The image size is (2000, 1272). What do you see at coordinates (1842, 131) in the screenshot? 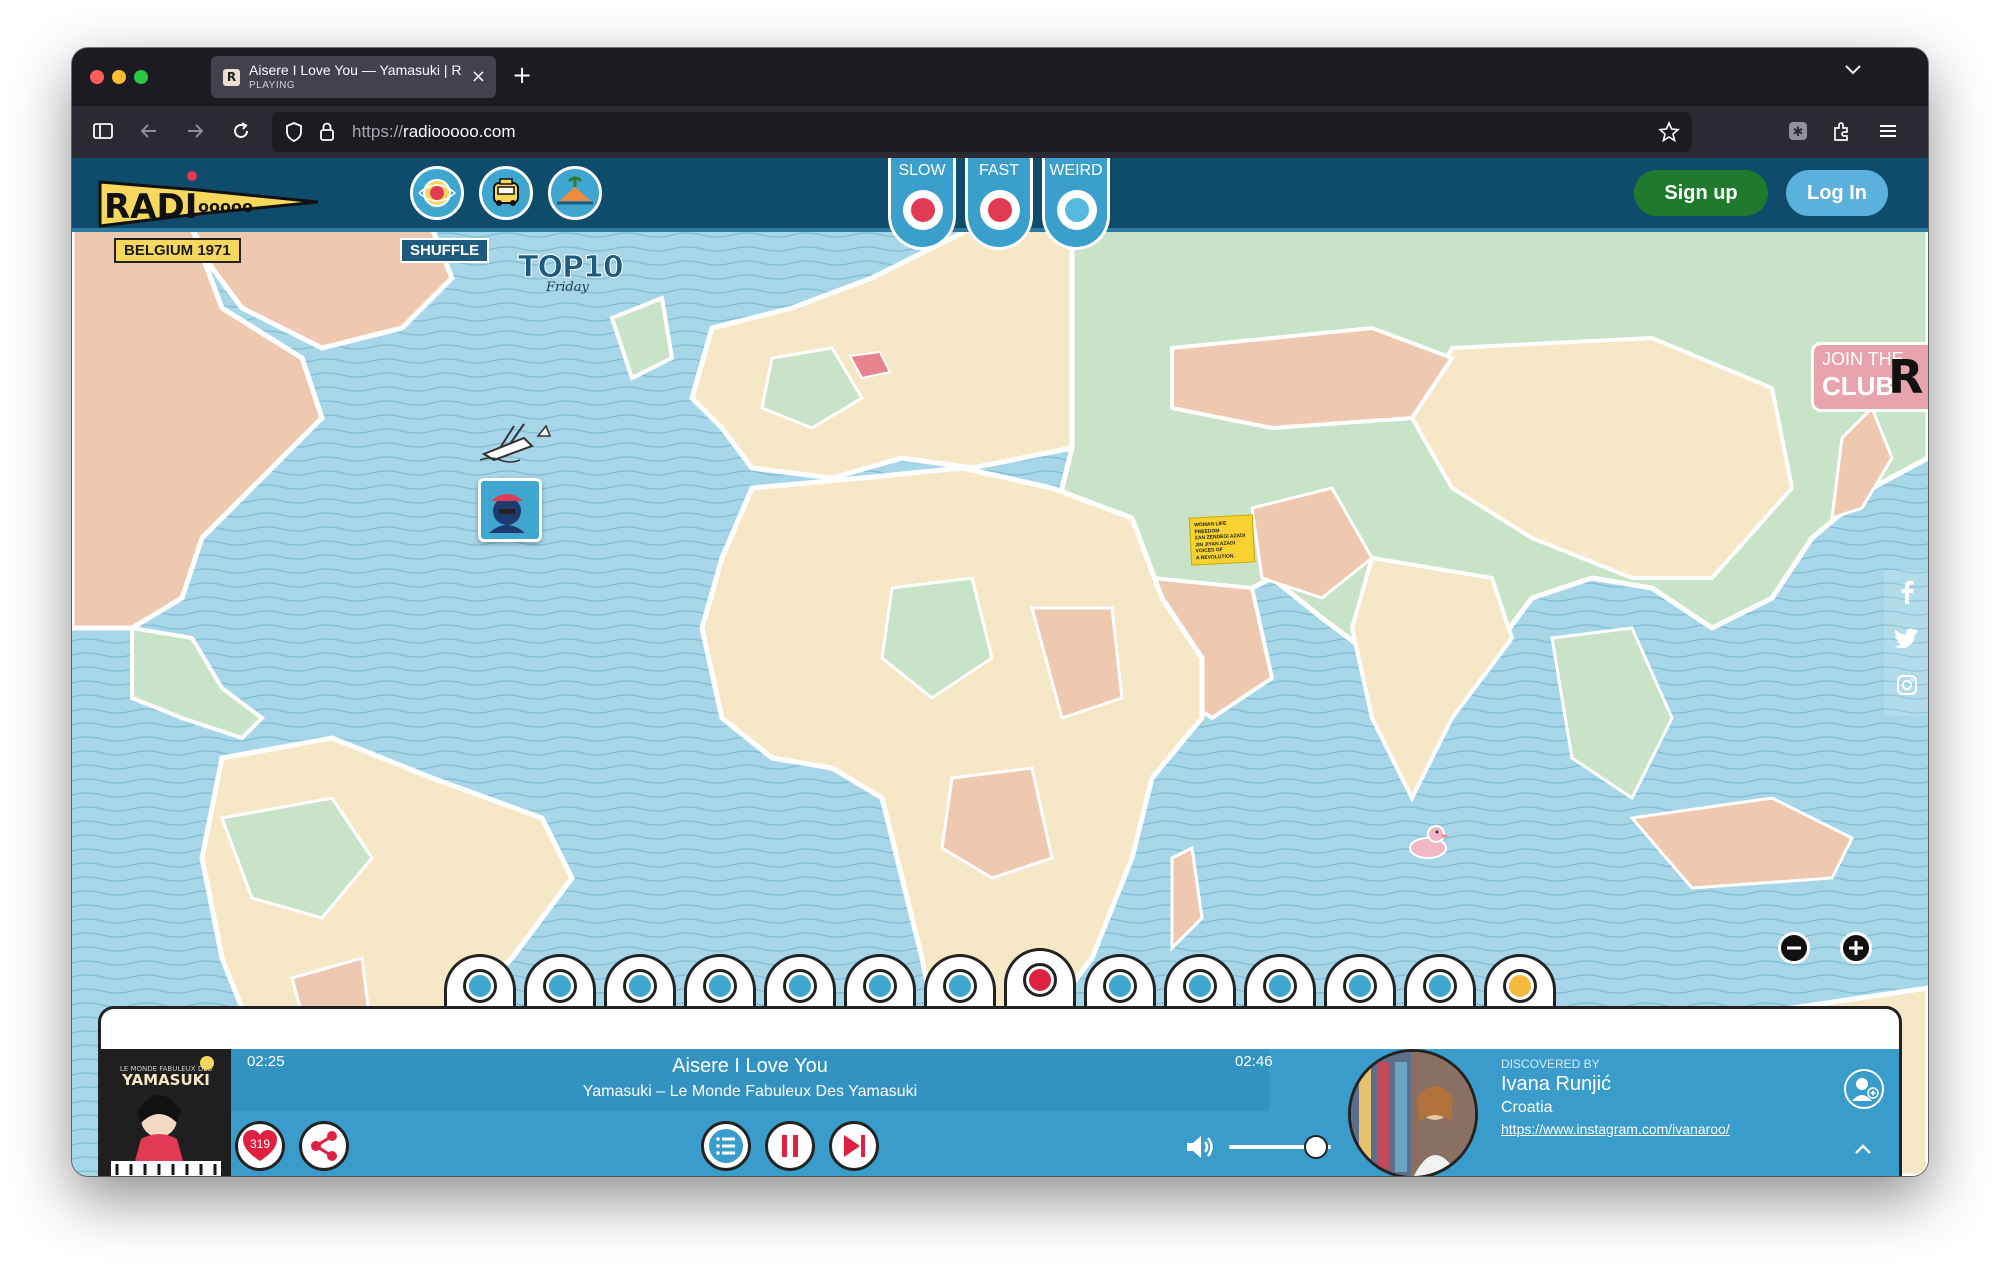
I see `extensions-icon` at bounding box center [1842, 131].